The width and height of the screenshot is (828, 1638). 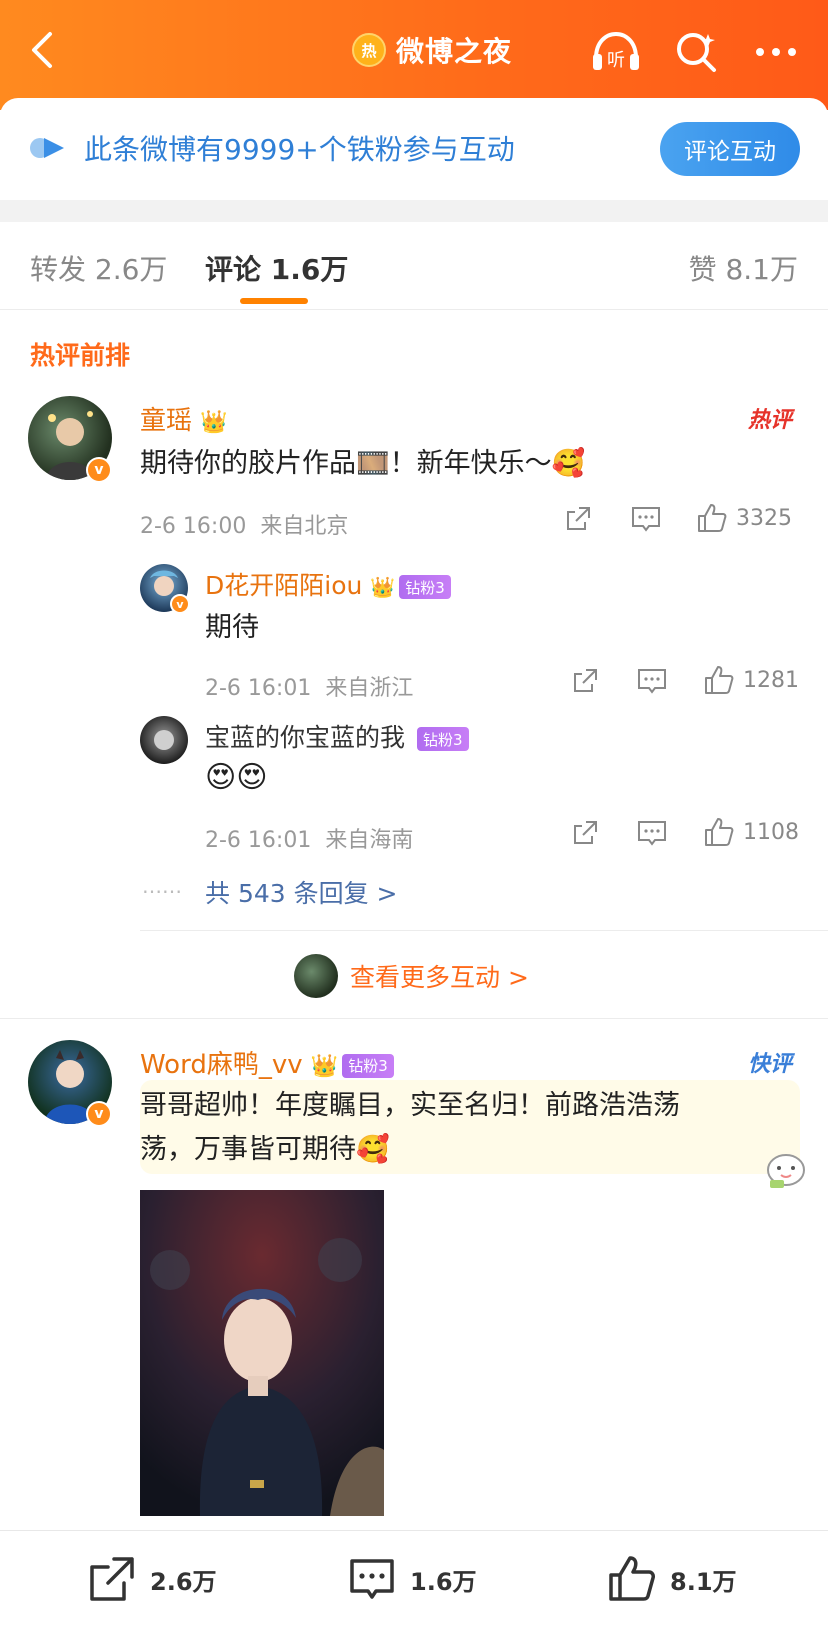 I want to click on fans-interaction-banner: 此条微博有9999+个铁粉参与互动 评论互动, so click(x=414, y=149).